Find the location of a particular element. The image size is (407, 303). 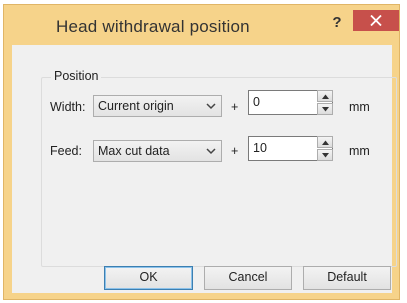

width-offset-value: 0 is located at coordinates (256, 102).